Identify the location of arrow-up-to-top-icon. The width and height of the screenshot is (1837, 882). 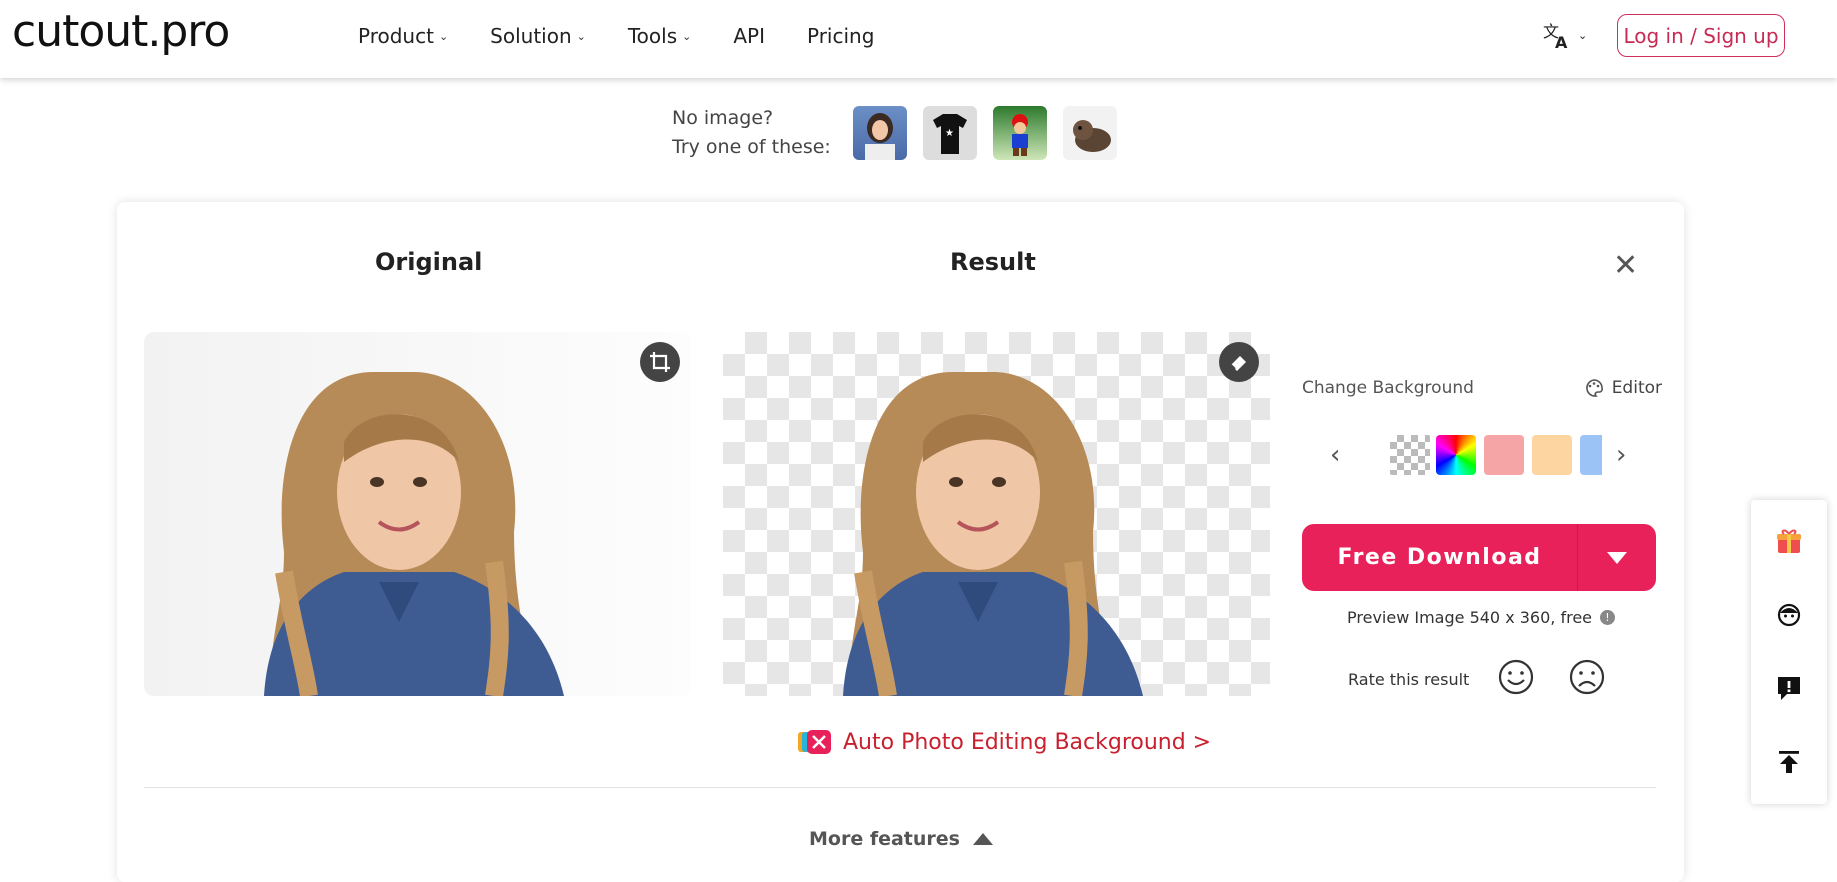
(1789, 762).